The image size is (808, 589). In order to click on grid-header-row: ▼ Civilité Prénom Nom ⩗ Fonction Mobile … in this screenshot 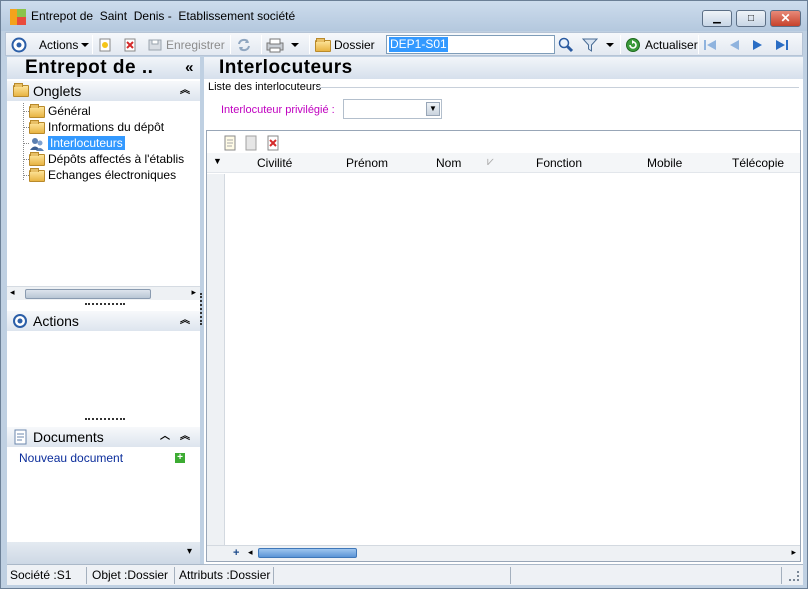, I will do `click(503, 163)`.